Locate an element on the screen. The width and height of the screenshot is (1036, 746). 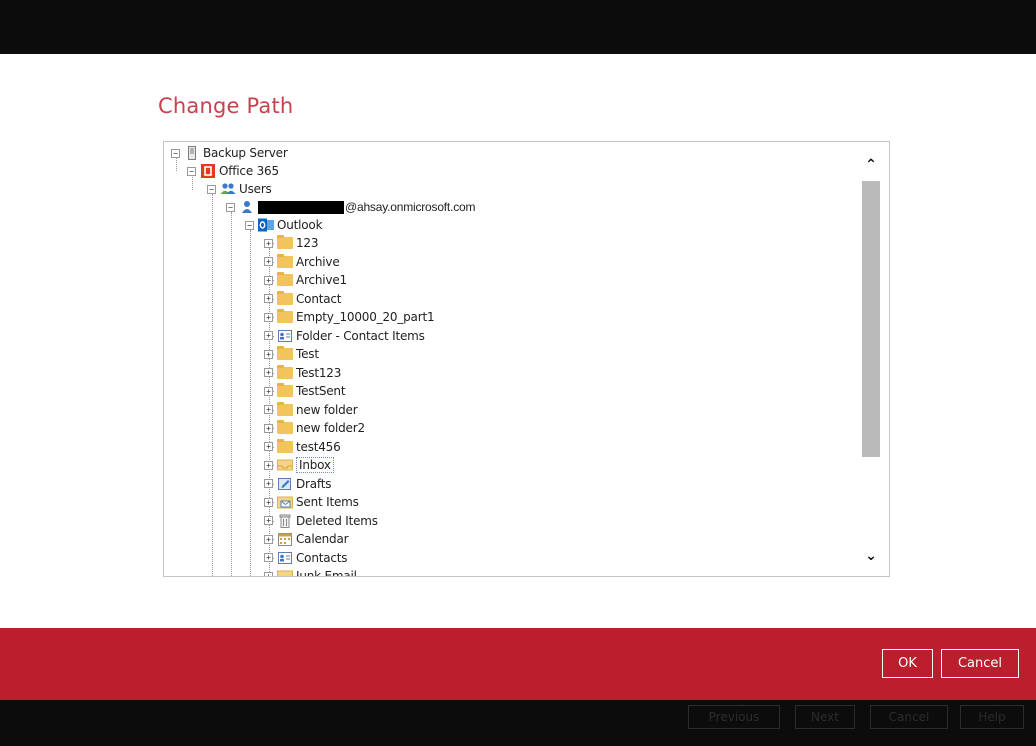
tree-node-folder: + Archive1 is located at coordinates (305, 280).